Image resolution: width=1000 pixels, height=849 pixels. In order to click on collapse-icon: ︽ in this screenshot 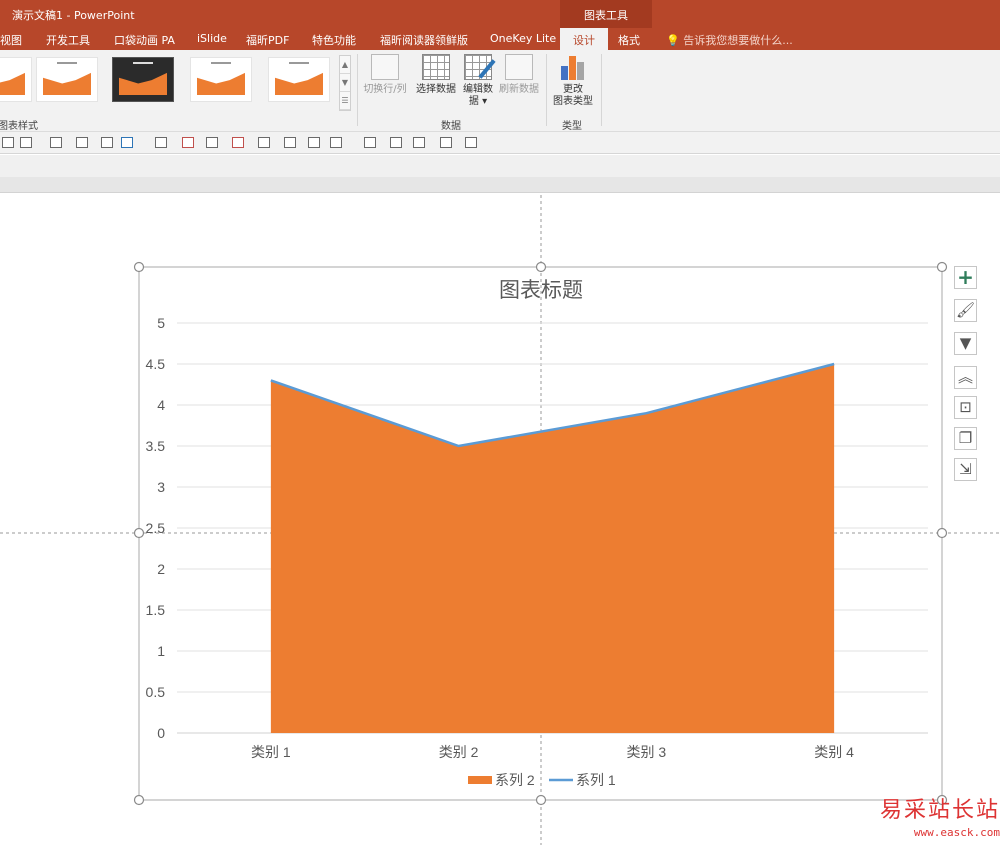, I will do `click(965, 377)`.